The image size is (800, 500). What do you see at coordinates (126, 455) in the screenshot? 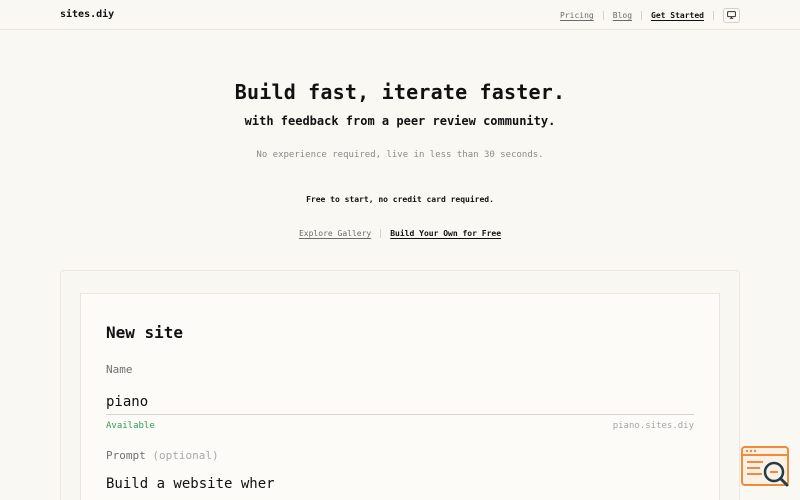
I see `prompt-label-text: Prompt` at bounding box center [126, 455].